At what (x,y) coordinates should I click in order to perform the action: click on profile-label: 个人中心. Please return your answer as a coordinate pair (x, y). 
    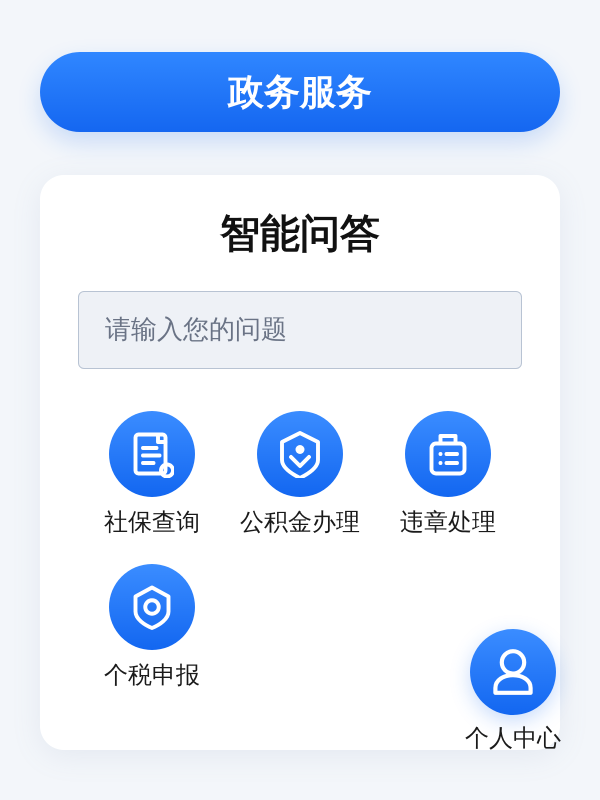
    Looking at the image, I should click on (513, 738).